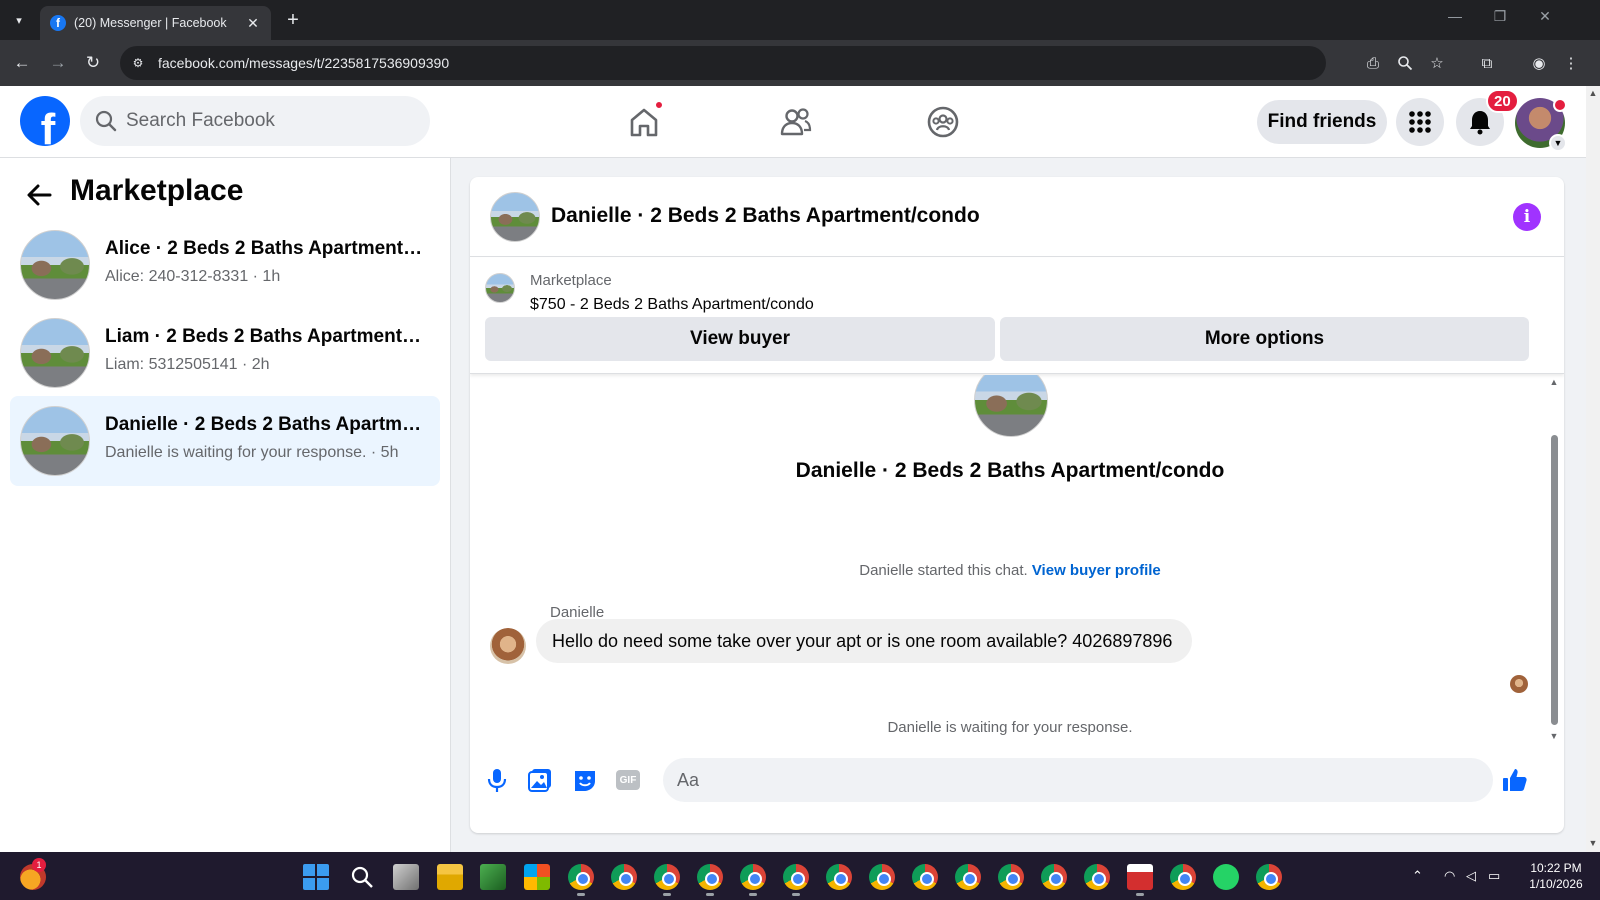 This screenshot has height=900, width=1600. What do you see at coordinates (293, 20) in the screenshot?
I see `new-tab-icon: +` at bounding box center [293, 20].